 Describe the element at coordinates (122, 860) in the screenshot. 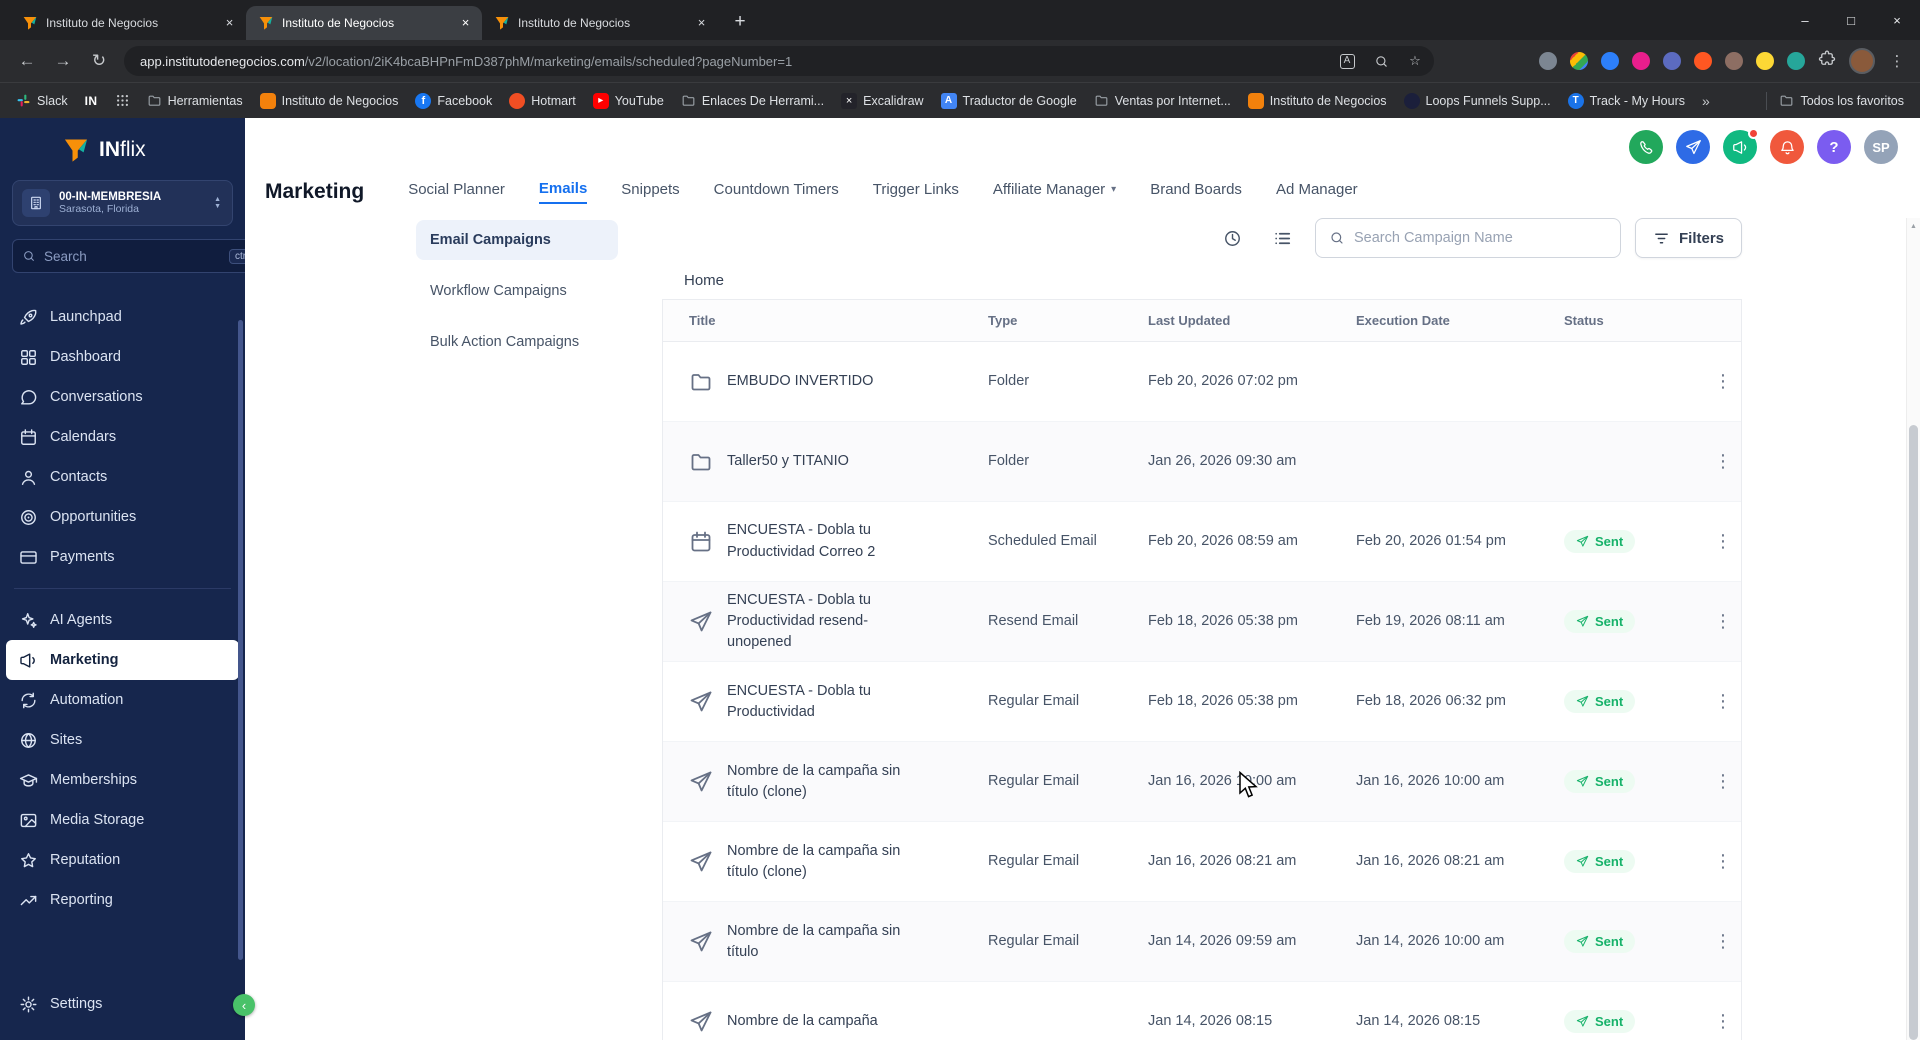

I see `sidebar-item-reputation: Reputation` at that location.